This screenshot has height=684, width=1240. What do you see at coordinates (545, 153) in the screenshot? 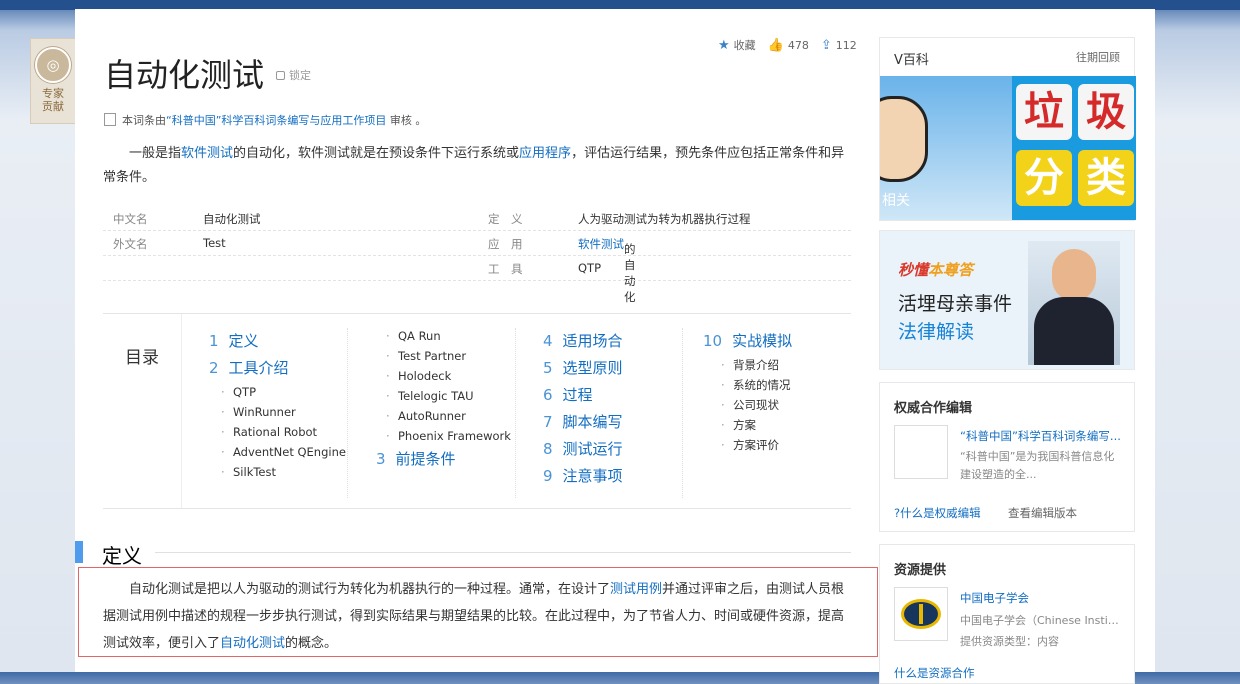
I see `application-link: 应用程序` at bounding box center [545, 153].